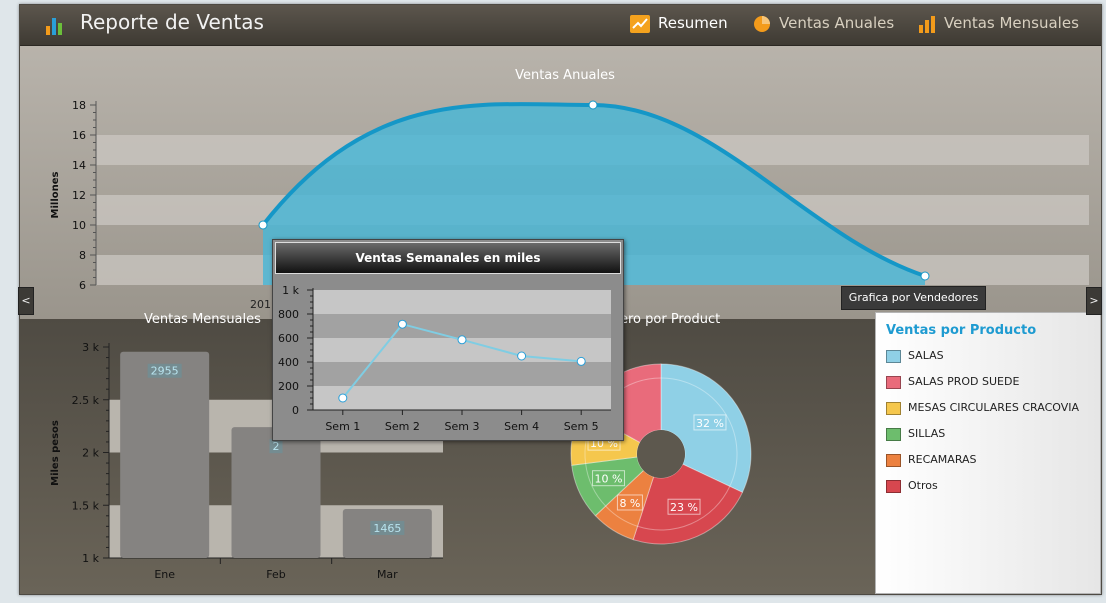 The height and width of the screenshot is (603, 1106). Describe the element at coordinates (90, 347) in the screenshot. I see `monthly-y-tick-label: 3 k` at that location.